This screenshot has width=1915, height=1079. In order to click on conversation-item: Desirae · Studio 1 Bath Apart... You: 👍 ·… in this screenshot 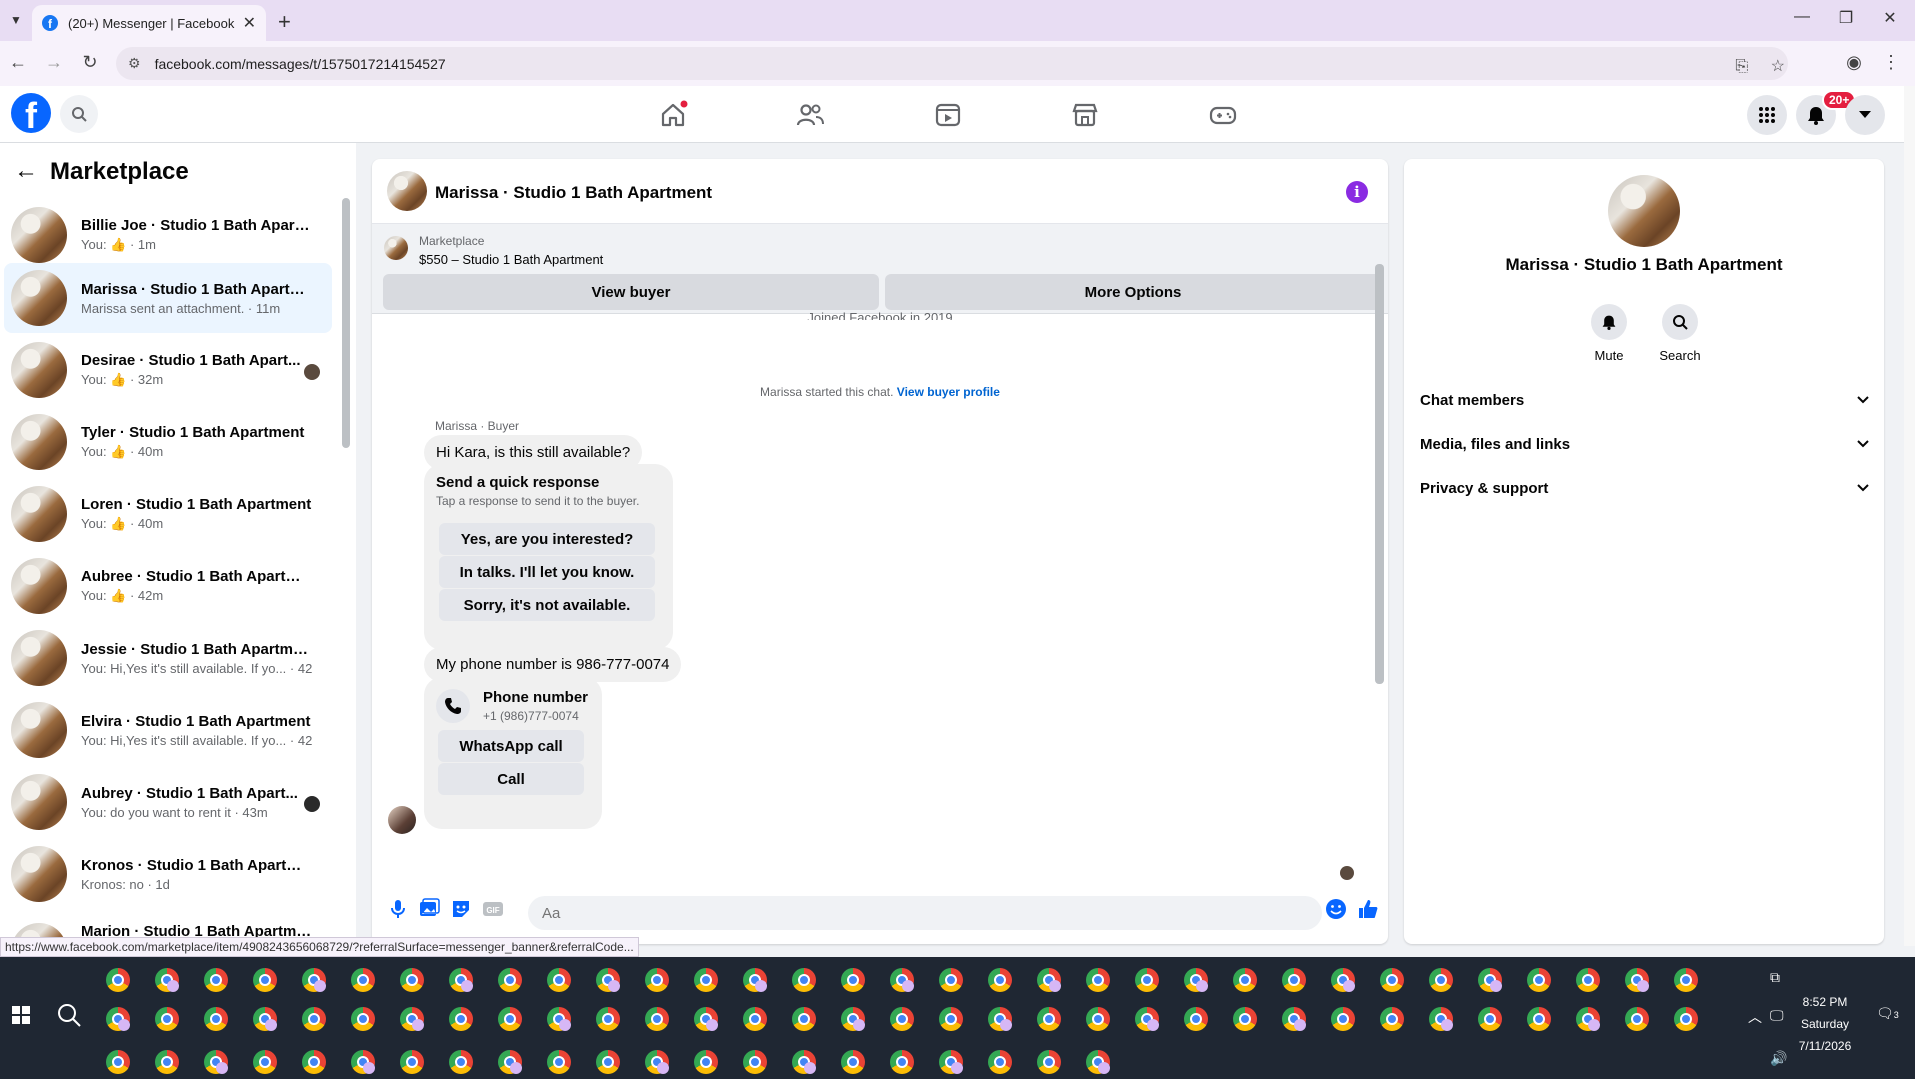, I will do `click(168, 370)`.